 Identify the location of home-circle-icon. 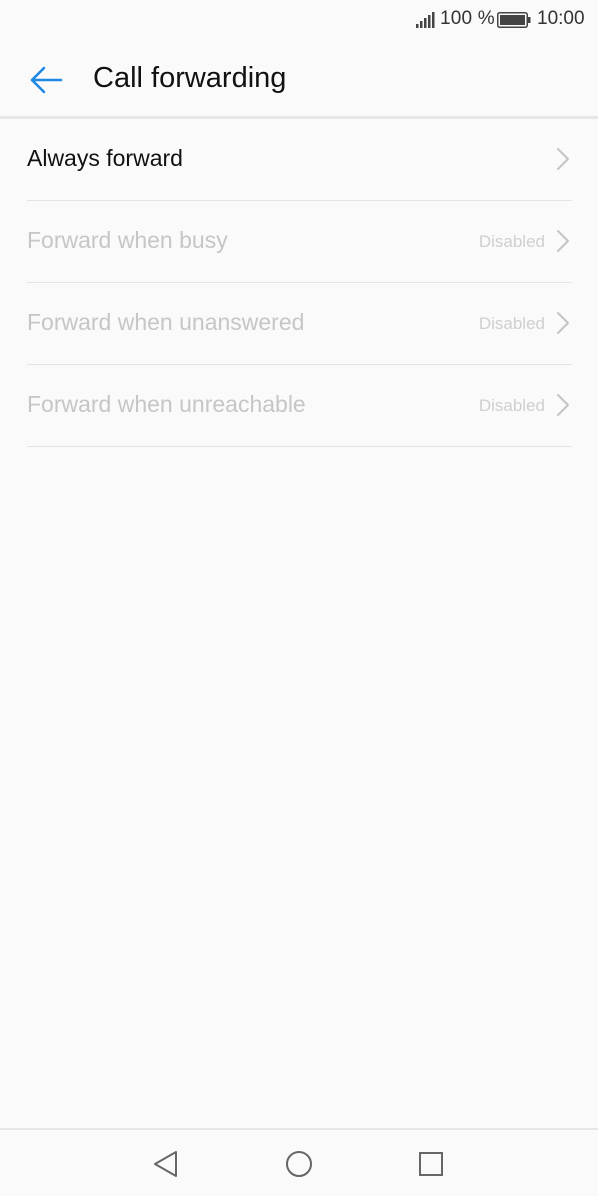
(299, 1164).